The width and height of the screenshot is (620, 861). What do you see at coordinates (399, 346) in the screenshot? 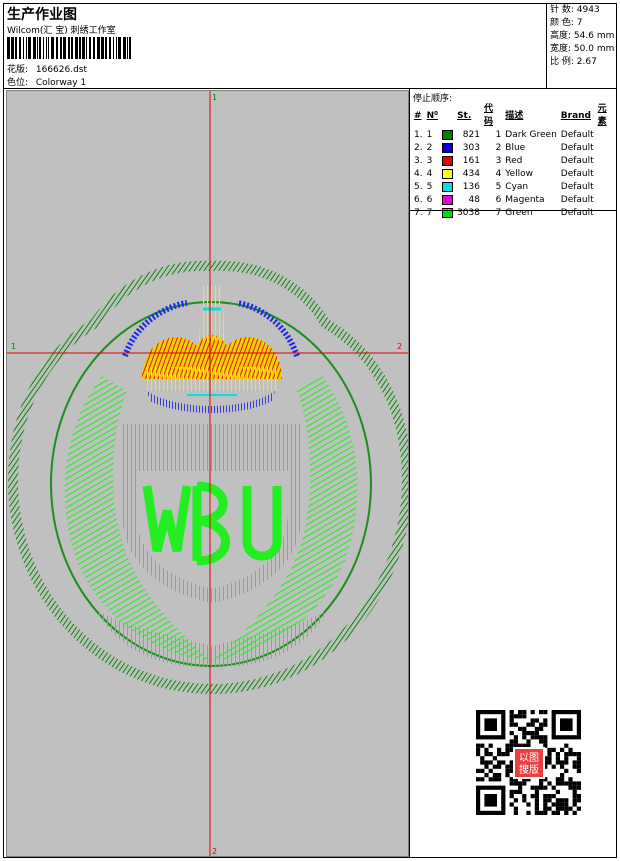
I see `axis-label-right: 2` at bounding box center [399, 346].